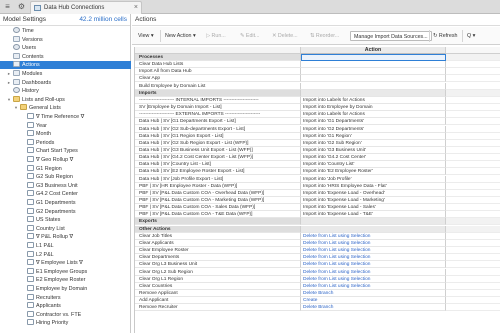 The height and width of the screenshot is (333, 500). What do you see at coordinates (373, 193) in the screenshot?
I see `action-cell: Import into 'Expense Load - Overhead'` at bounding box center [373, 193].